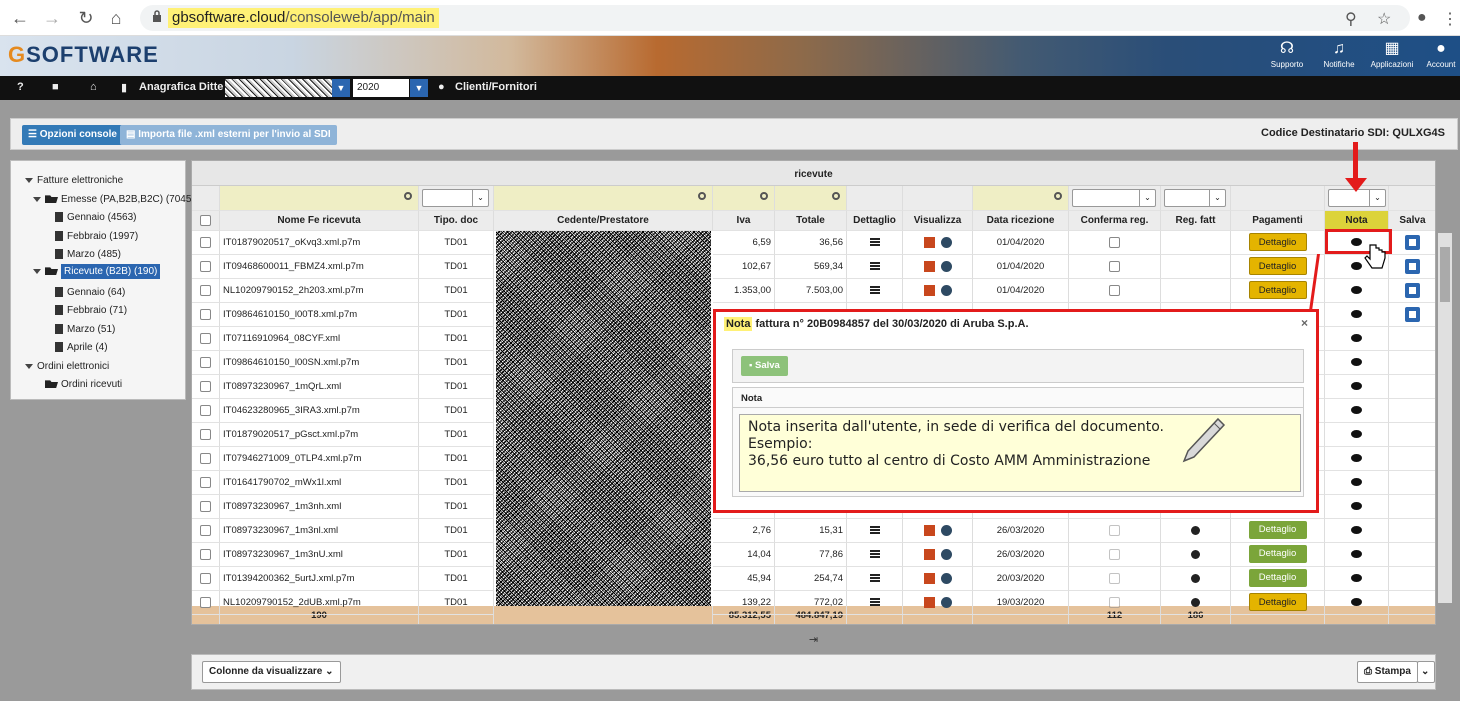 Image resolution: width=1460 pixels, height=701 pixels. Describe the element at coordinates (1287, 53) in the screenshot. I see `supporto-button: ☊ Supporto` at that location.